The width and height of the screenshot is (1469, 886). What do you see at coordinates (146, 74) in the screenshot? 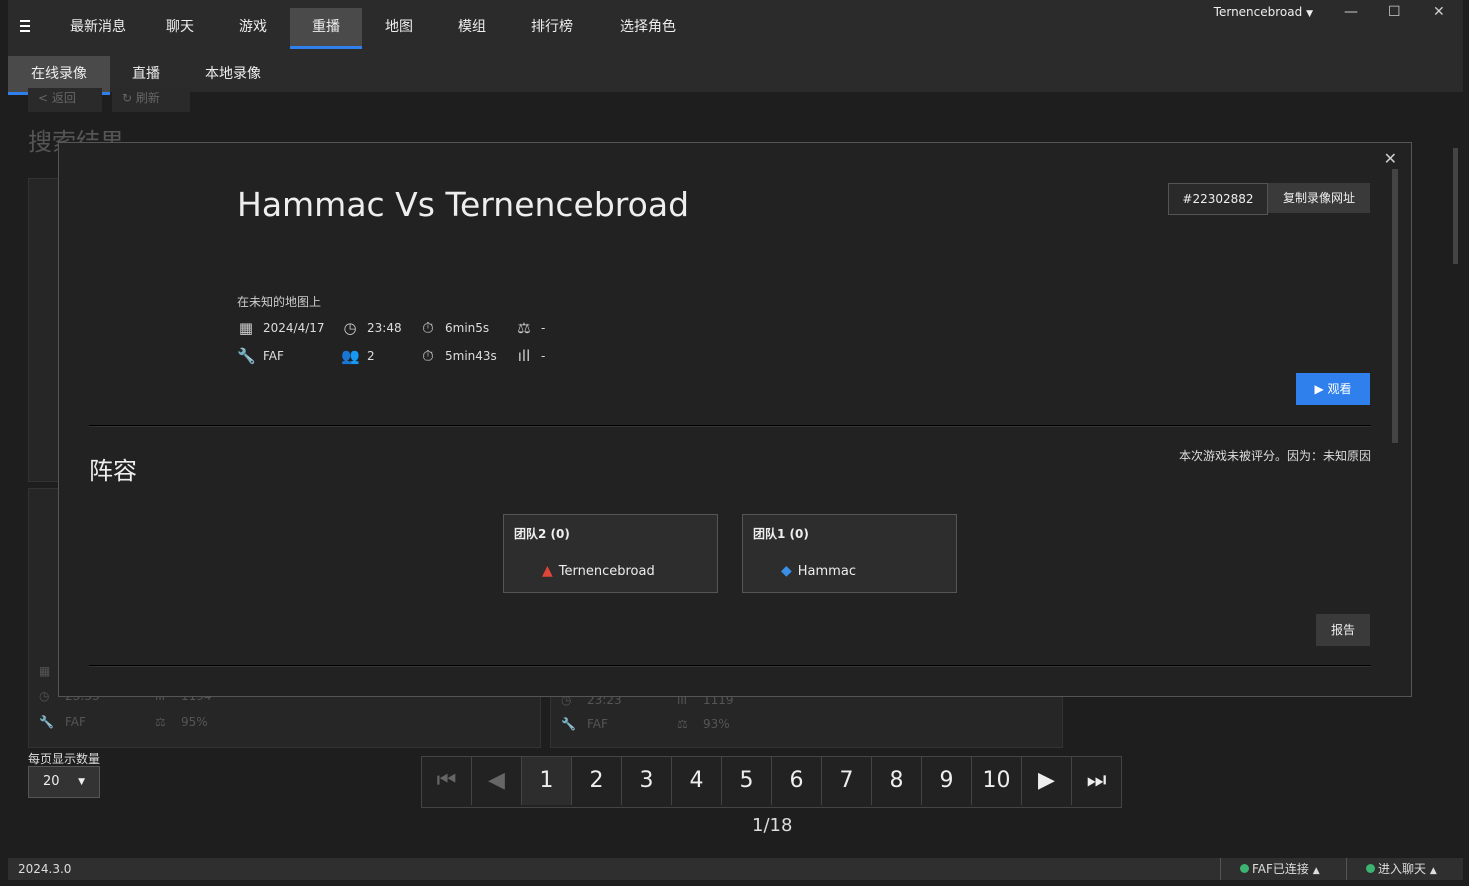
I see `subtab-live: 直播` at bounding box center [146, 74].